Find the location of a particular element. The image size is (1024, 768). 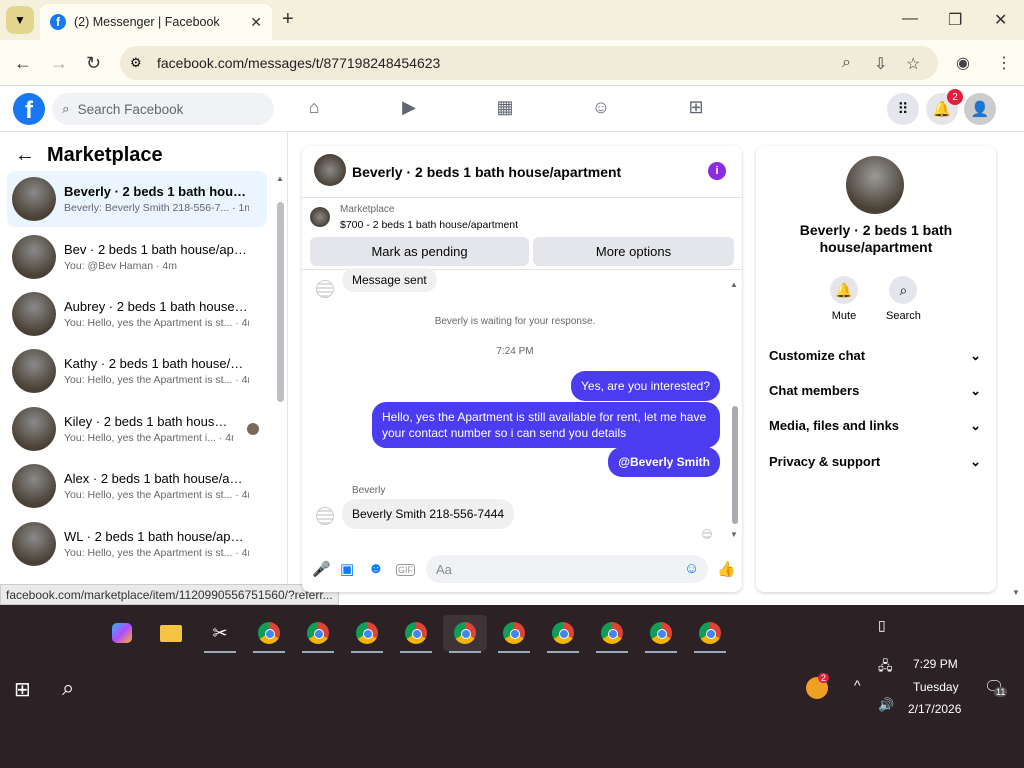

search-placeholder: Search Facebook is located at coordinates (130, 109).